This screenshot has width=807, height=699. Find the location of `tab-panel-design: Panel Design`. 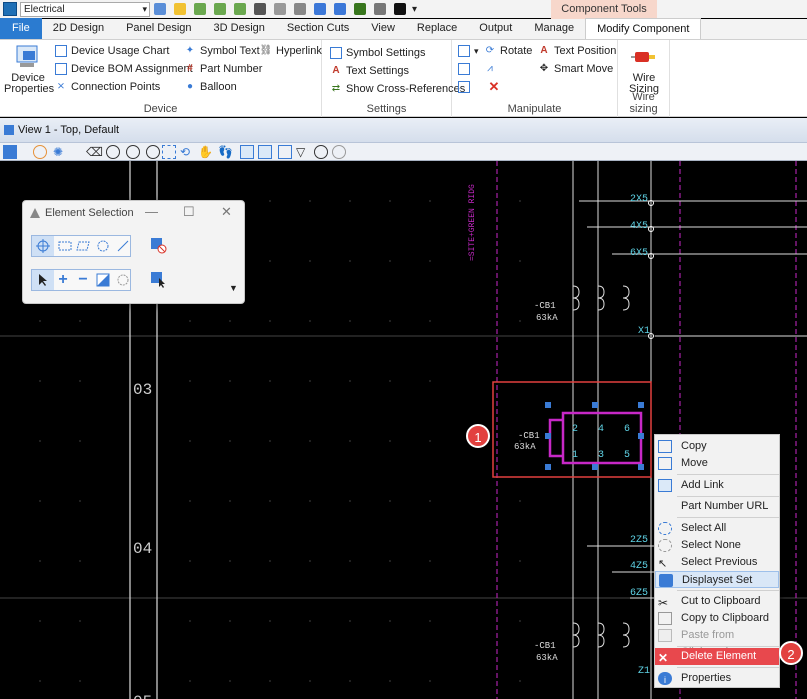

tab-panel-design: Panel Design is located at coordinates (158, 28).